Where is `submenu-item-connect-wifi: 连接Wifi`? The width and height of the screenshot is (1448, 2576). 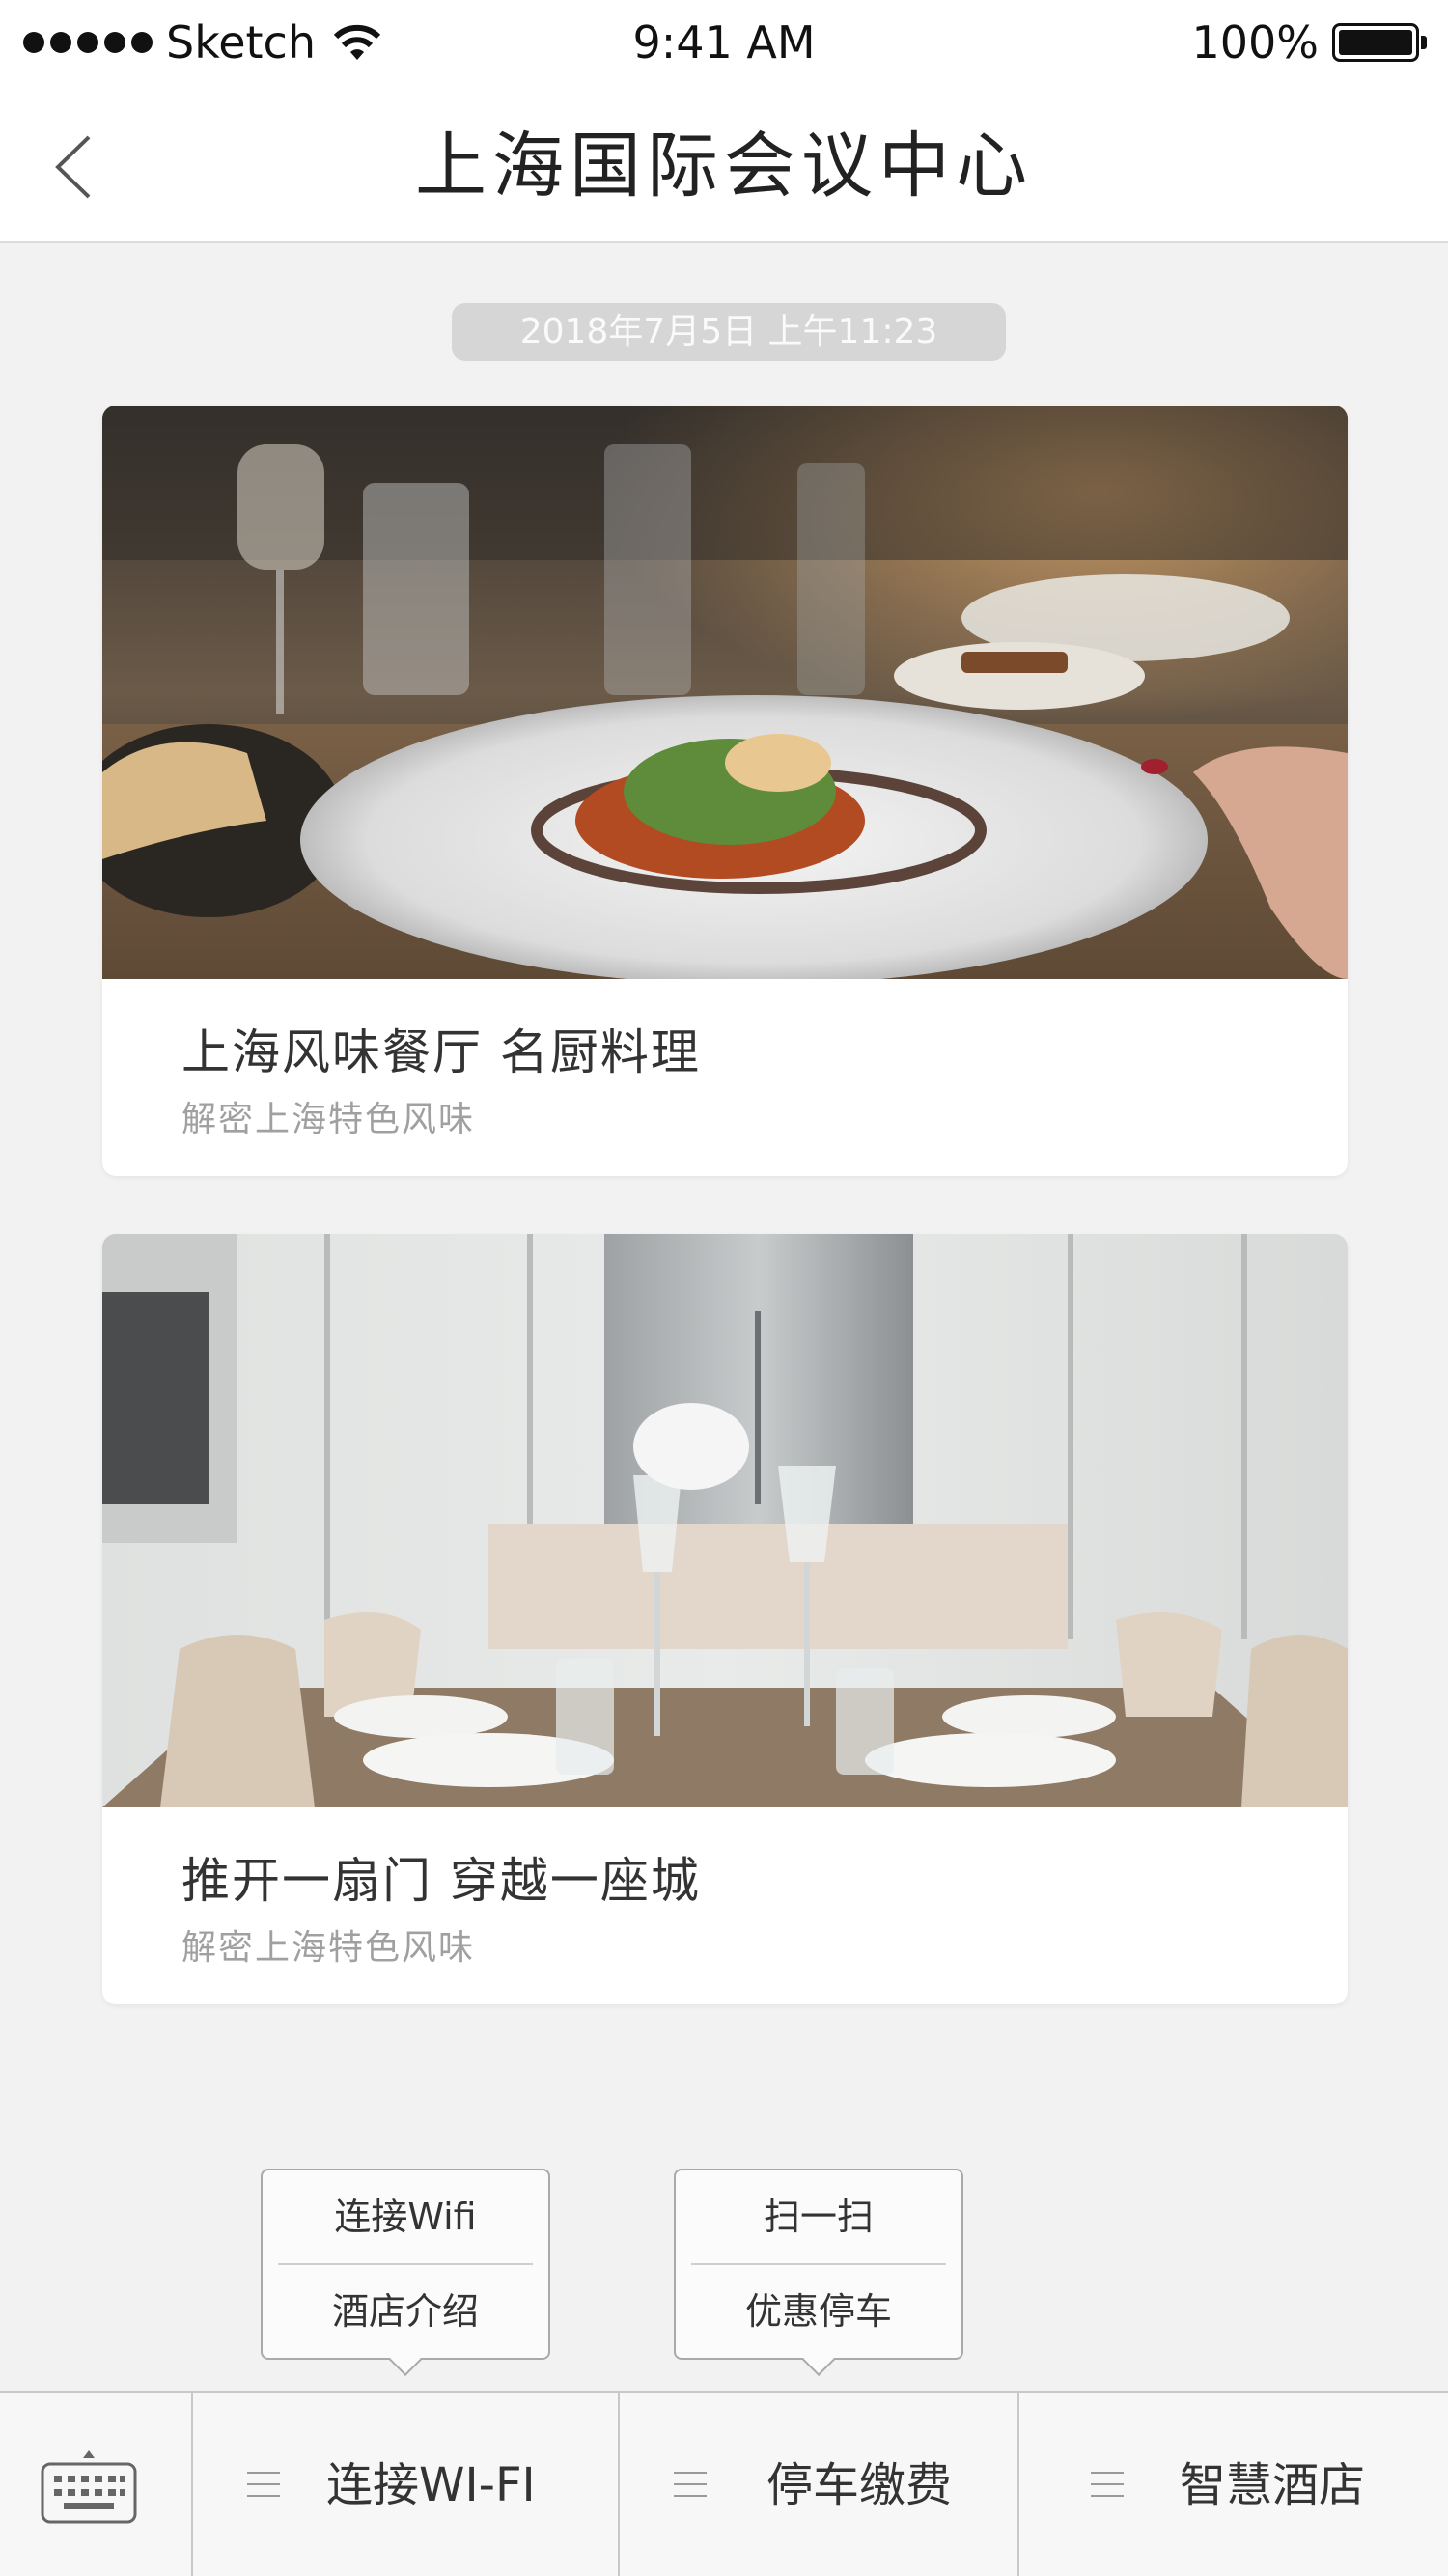
submenu-item-connect-wifi: 连接Wifi is located at coordinates (406, 2217).